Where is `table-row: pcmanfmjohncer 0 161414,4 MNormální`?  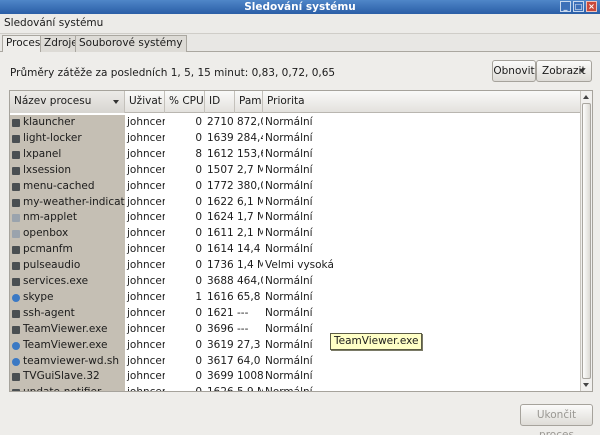 table-row: pcmanfmjohncer 0 161414,4 MNormální is located at coordinates (295, 250).